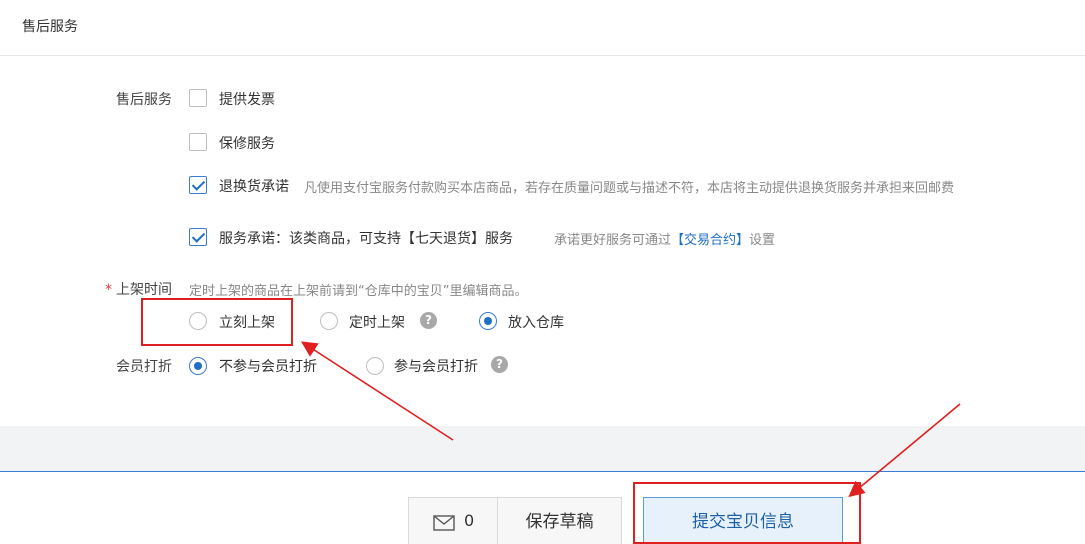  What do you see at coordinates (747, 513) in the screenshot?
I see `annotation-highlight-submit` at bounding box center [747, 513].